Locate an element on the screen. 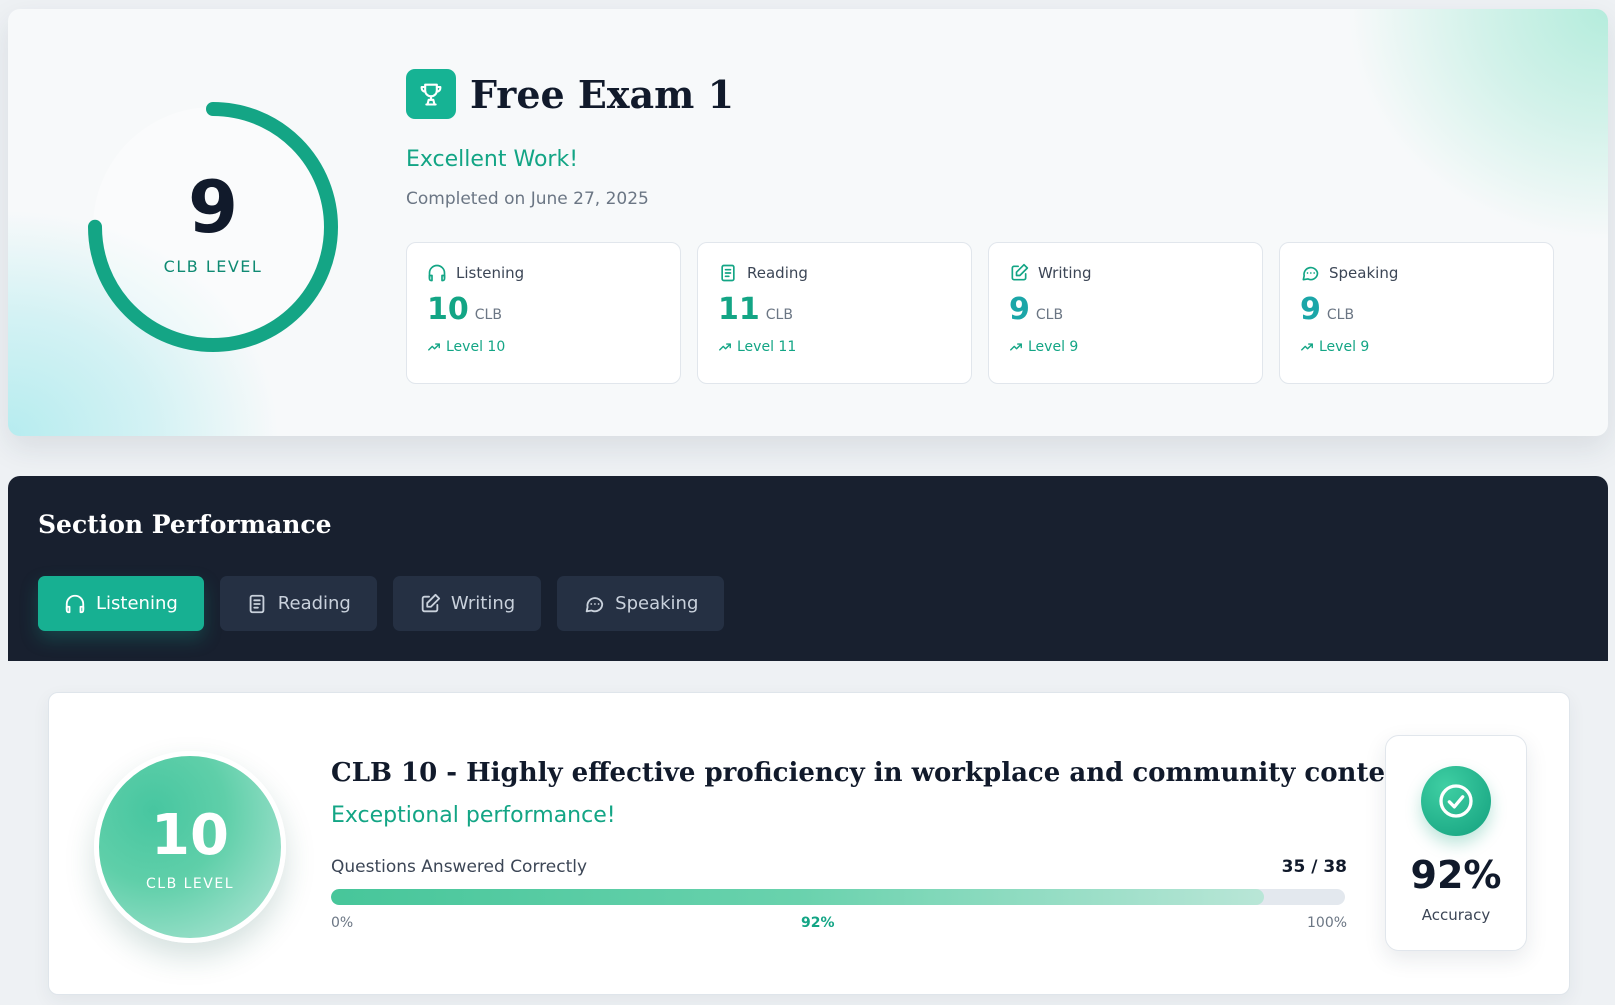 The width and height of the screenshot is (1615, 1005). score-progress-bar is located at coordinates (838, 897).